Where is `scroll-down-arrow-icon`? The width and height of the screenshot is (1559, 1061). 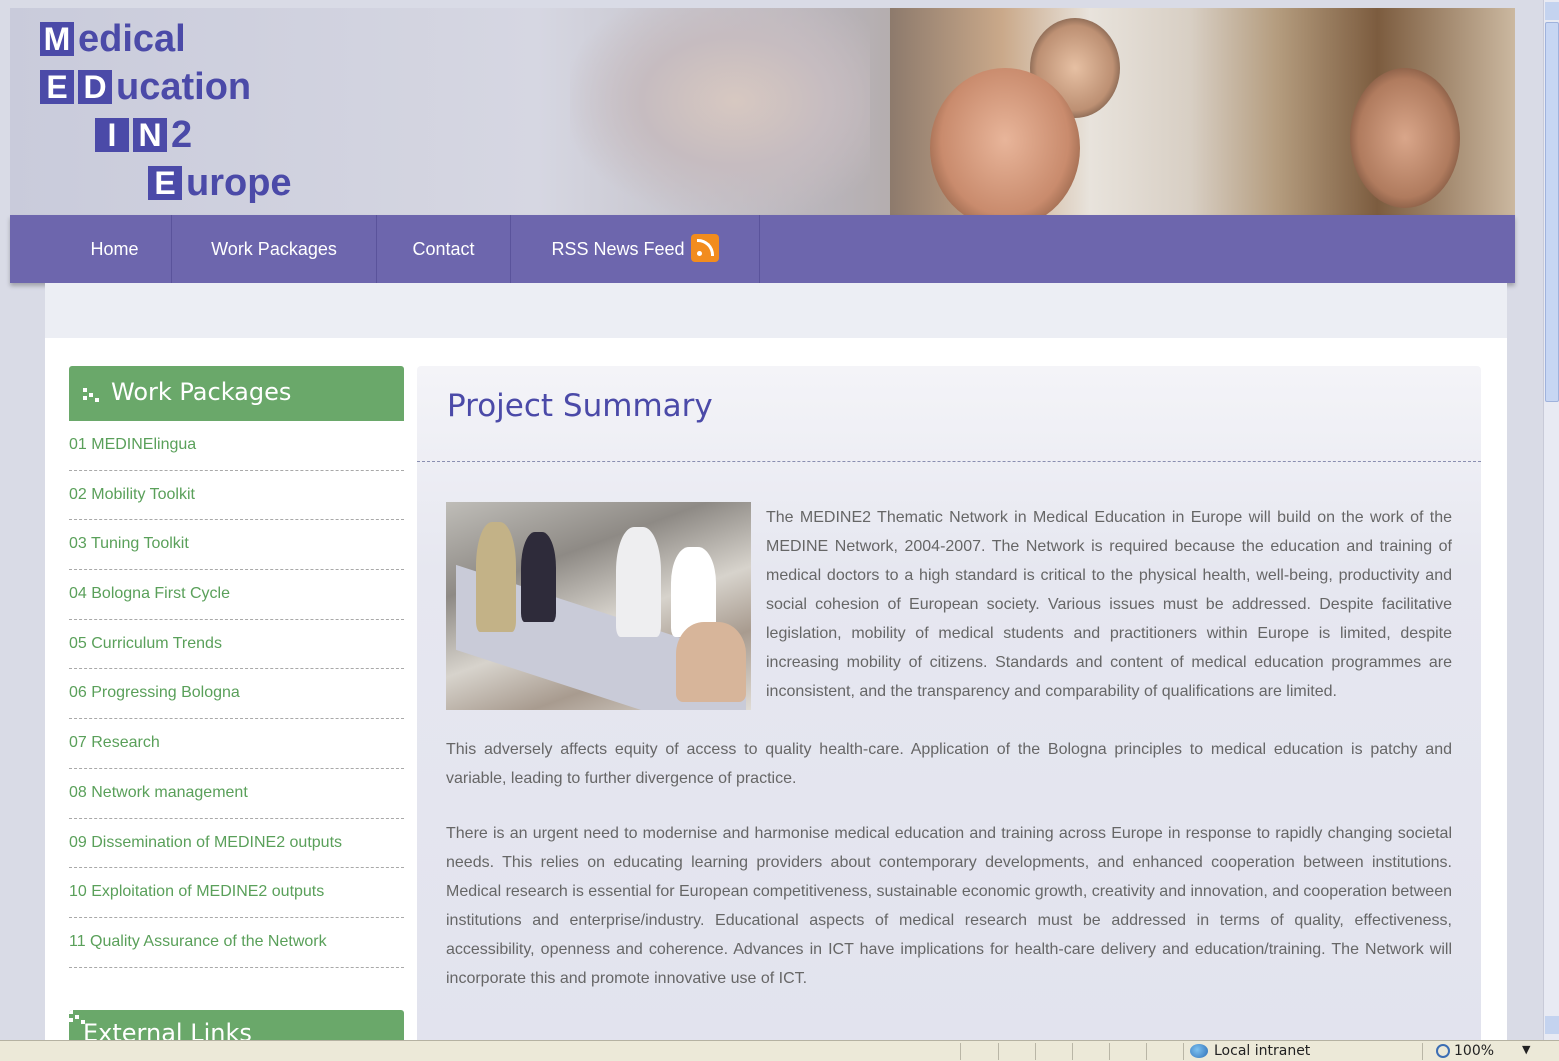 scroll-down-arrow-icon is located at coordinates (1552, 1025).